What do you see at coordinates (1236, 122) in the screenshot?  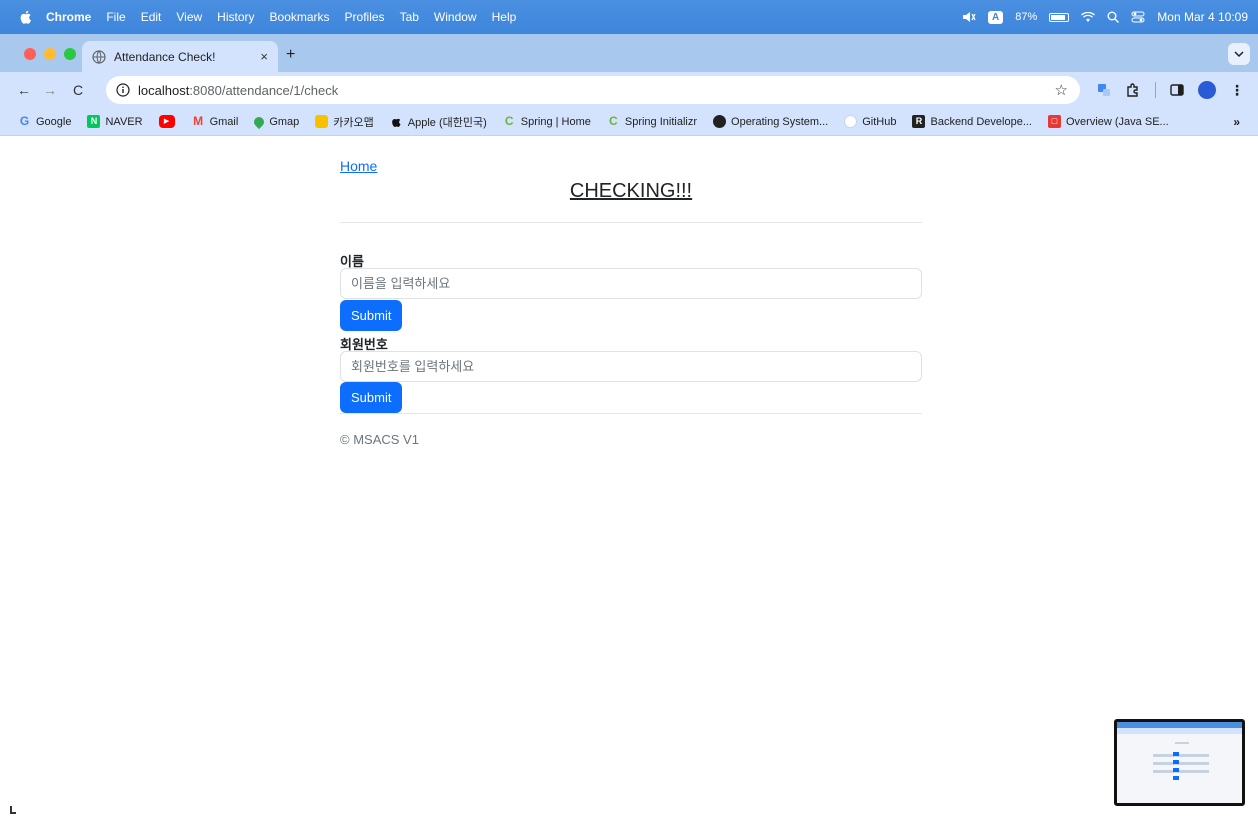 I see `bookmarks-overflow-icon: »` at bounding box center [1236, 122].